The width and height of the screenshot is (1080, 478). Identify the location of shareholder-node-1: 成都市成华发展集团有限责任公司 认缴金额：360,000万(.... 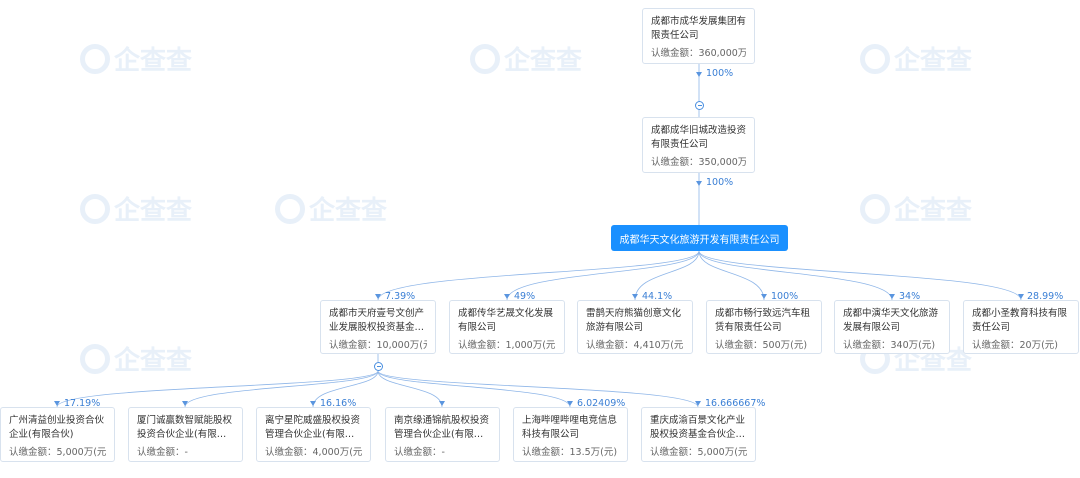
(698, 36).